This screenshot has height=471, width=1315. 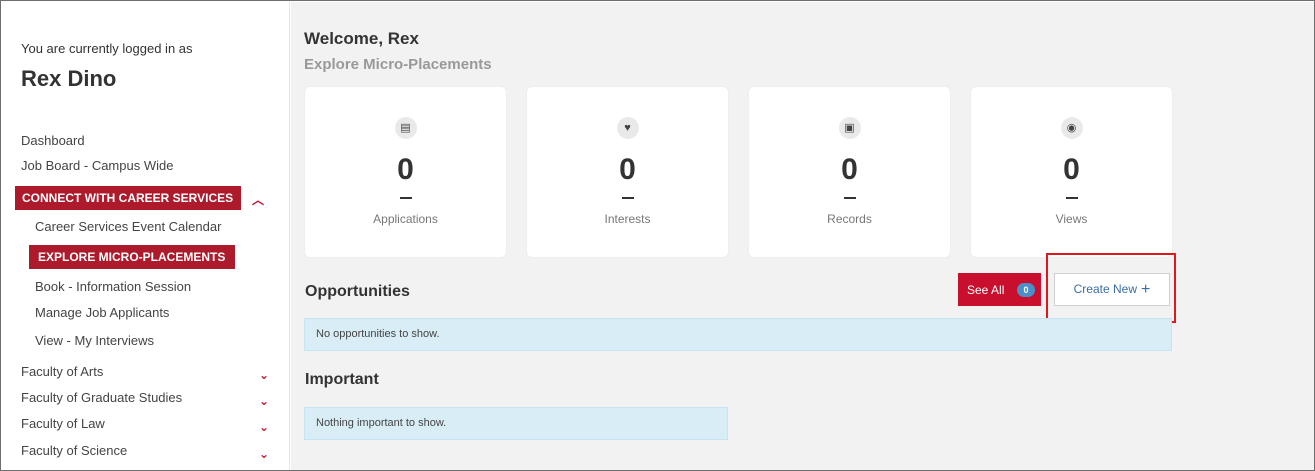 I want to click on opportunities-empty-message: No opportunities to show., so click(x=738, y=334).